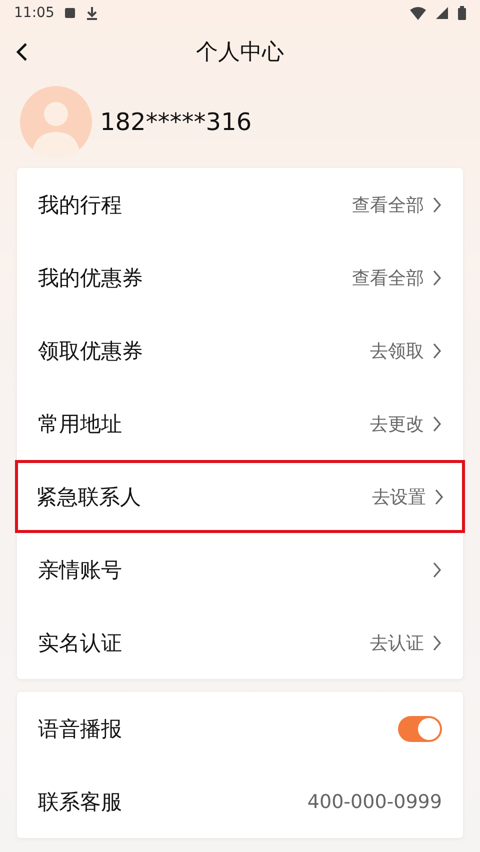 The height and width of the screenshot is (852, 480). I want to click on menu-label: 我的行程, so click(80, 205).